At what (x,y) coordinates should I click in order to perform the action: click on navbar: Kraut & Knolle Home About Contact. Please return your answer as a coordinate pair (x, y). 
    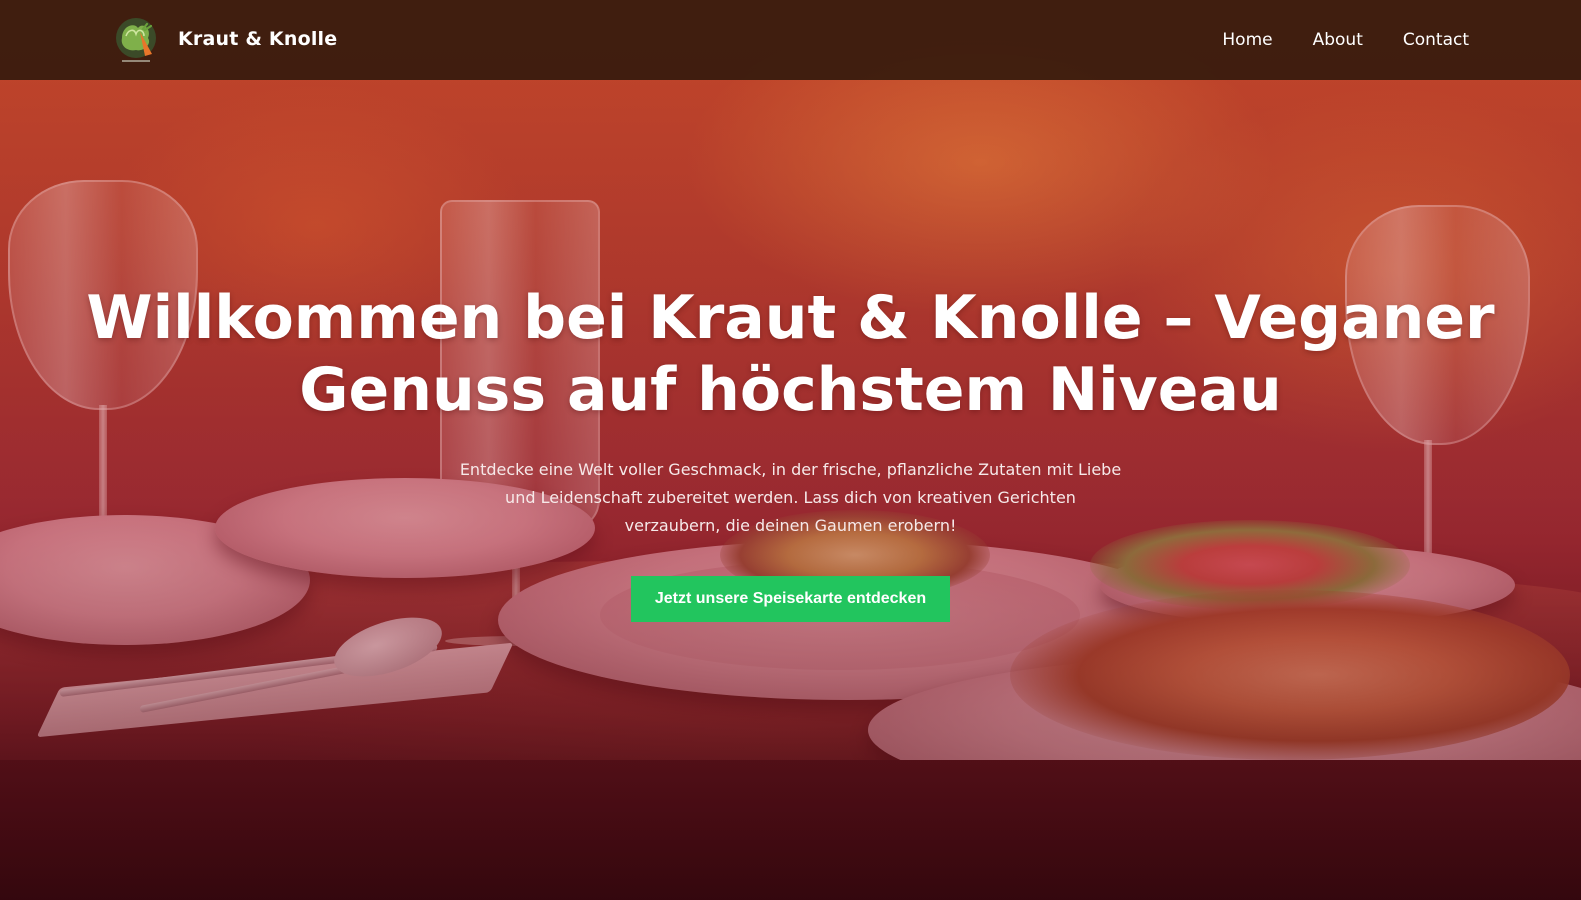
    Looking at the image, I should click on (790, 40).